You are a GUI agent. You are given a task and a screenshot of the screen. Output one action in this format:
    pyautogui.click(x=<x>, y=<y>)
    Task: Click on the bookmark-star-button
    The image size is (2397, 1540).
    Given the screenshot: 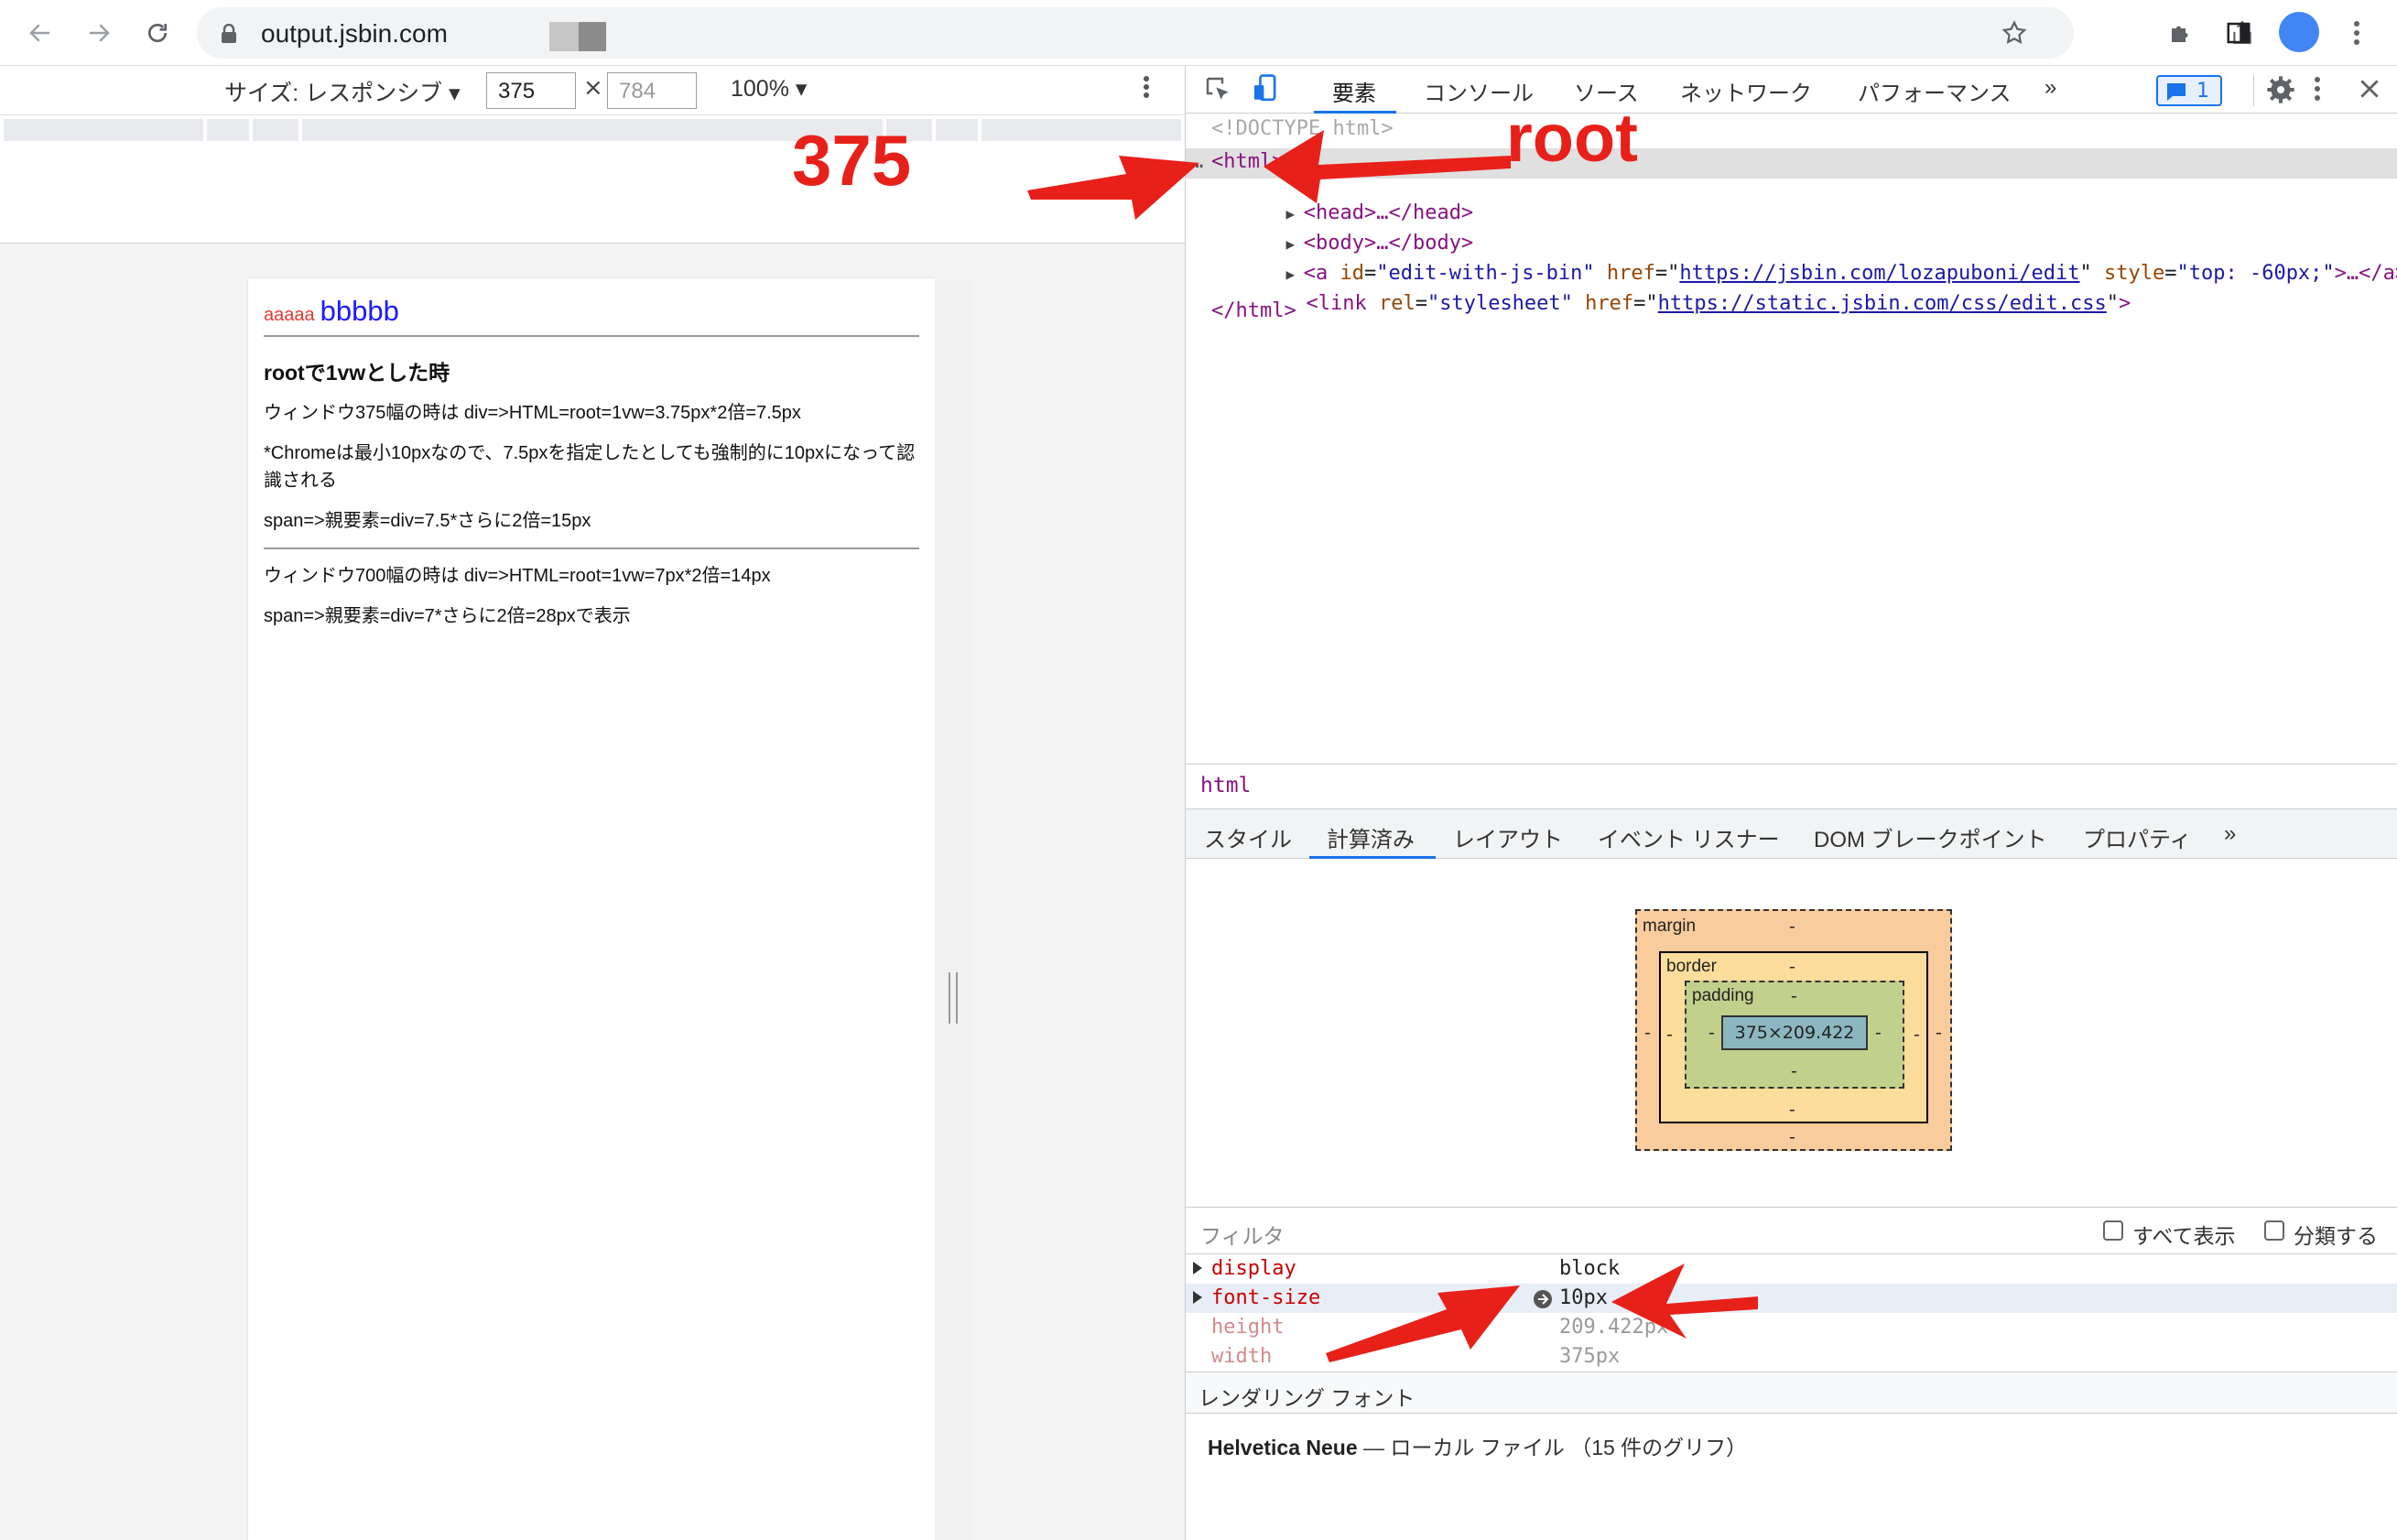 What is the action you would take?
    pyautogui.click(x=2014, y=33)
    